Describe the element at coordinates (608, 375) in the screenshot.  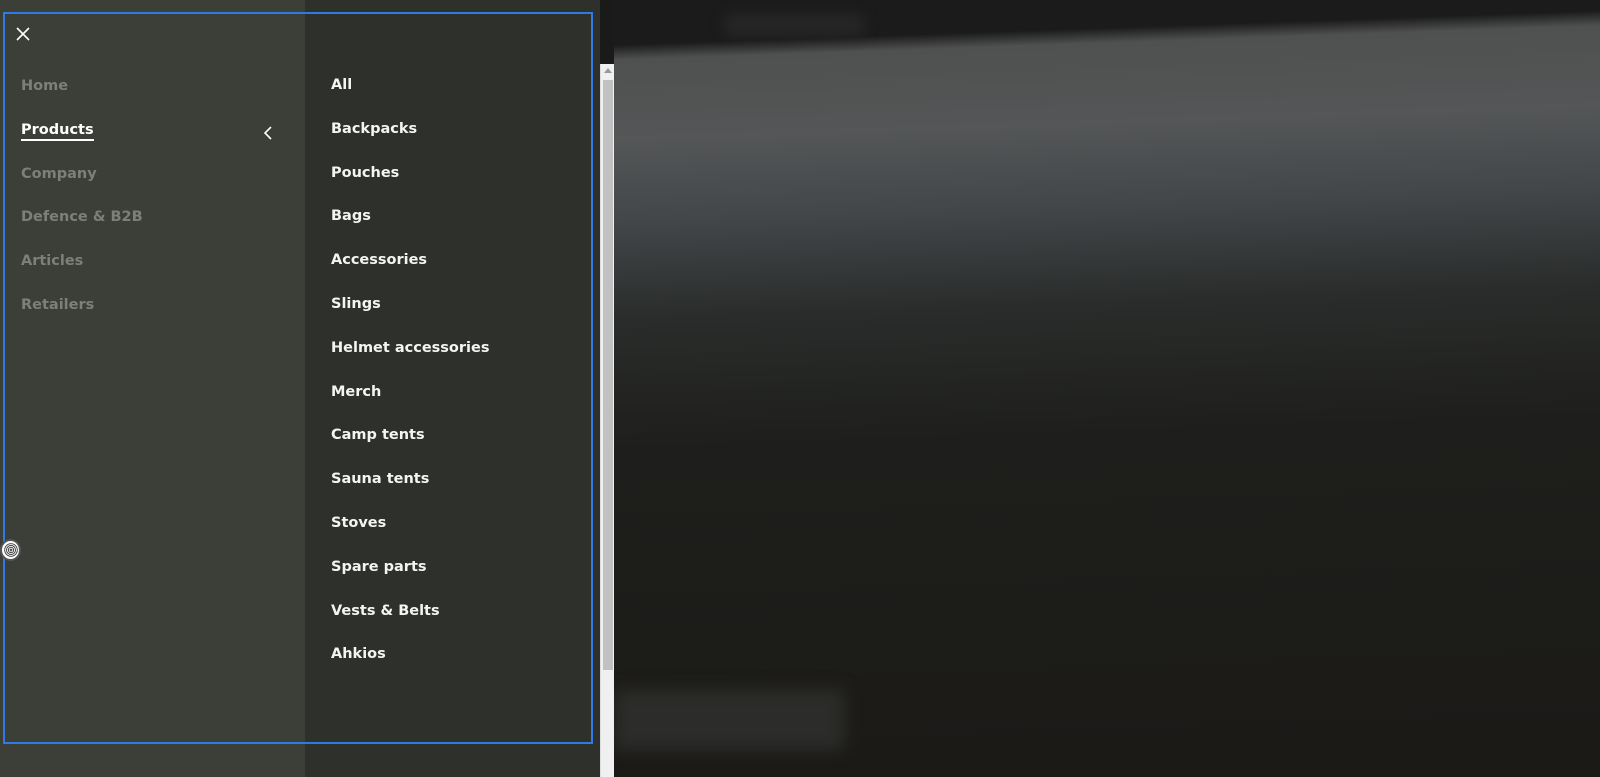
I see `scrollbar-thumb` at that location.